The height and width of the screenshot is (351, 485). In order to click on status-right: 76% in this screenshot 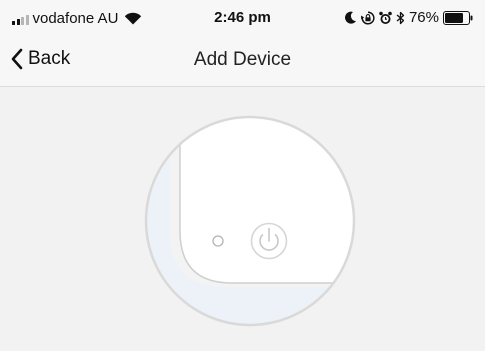, I will do `click(408, 17)`.